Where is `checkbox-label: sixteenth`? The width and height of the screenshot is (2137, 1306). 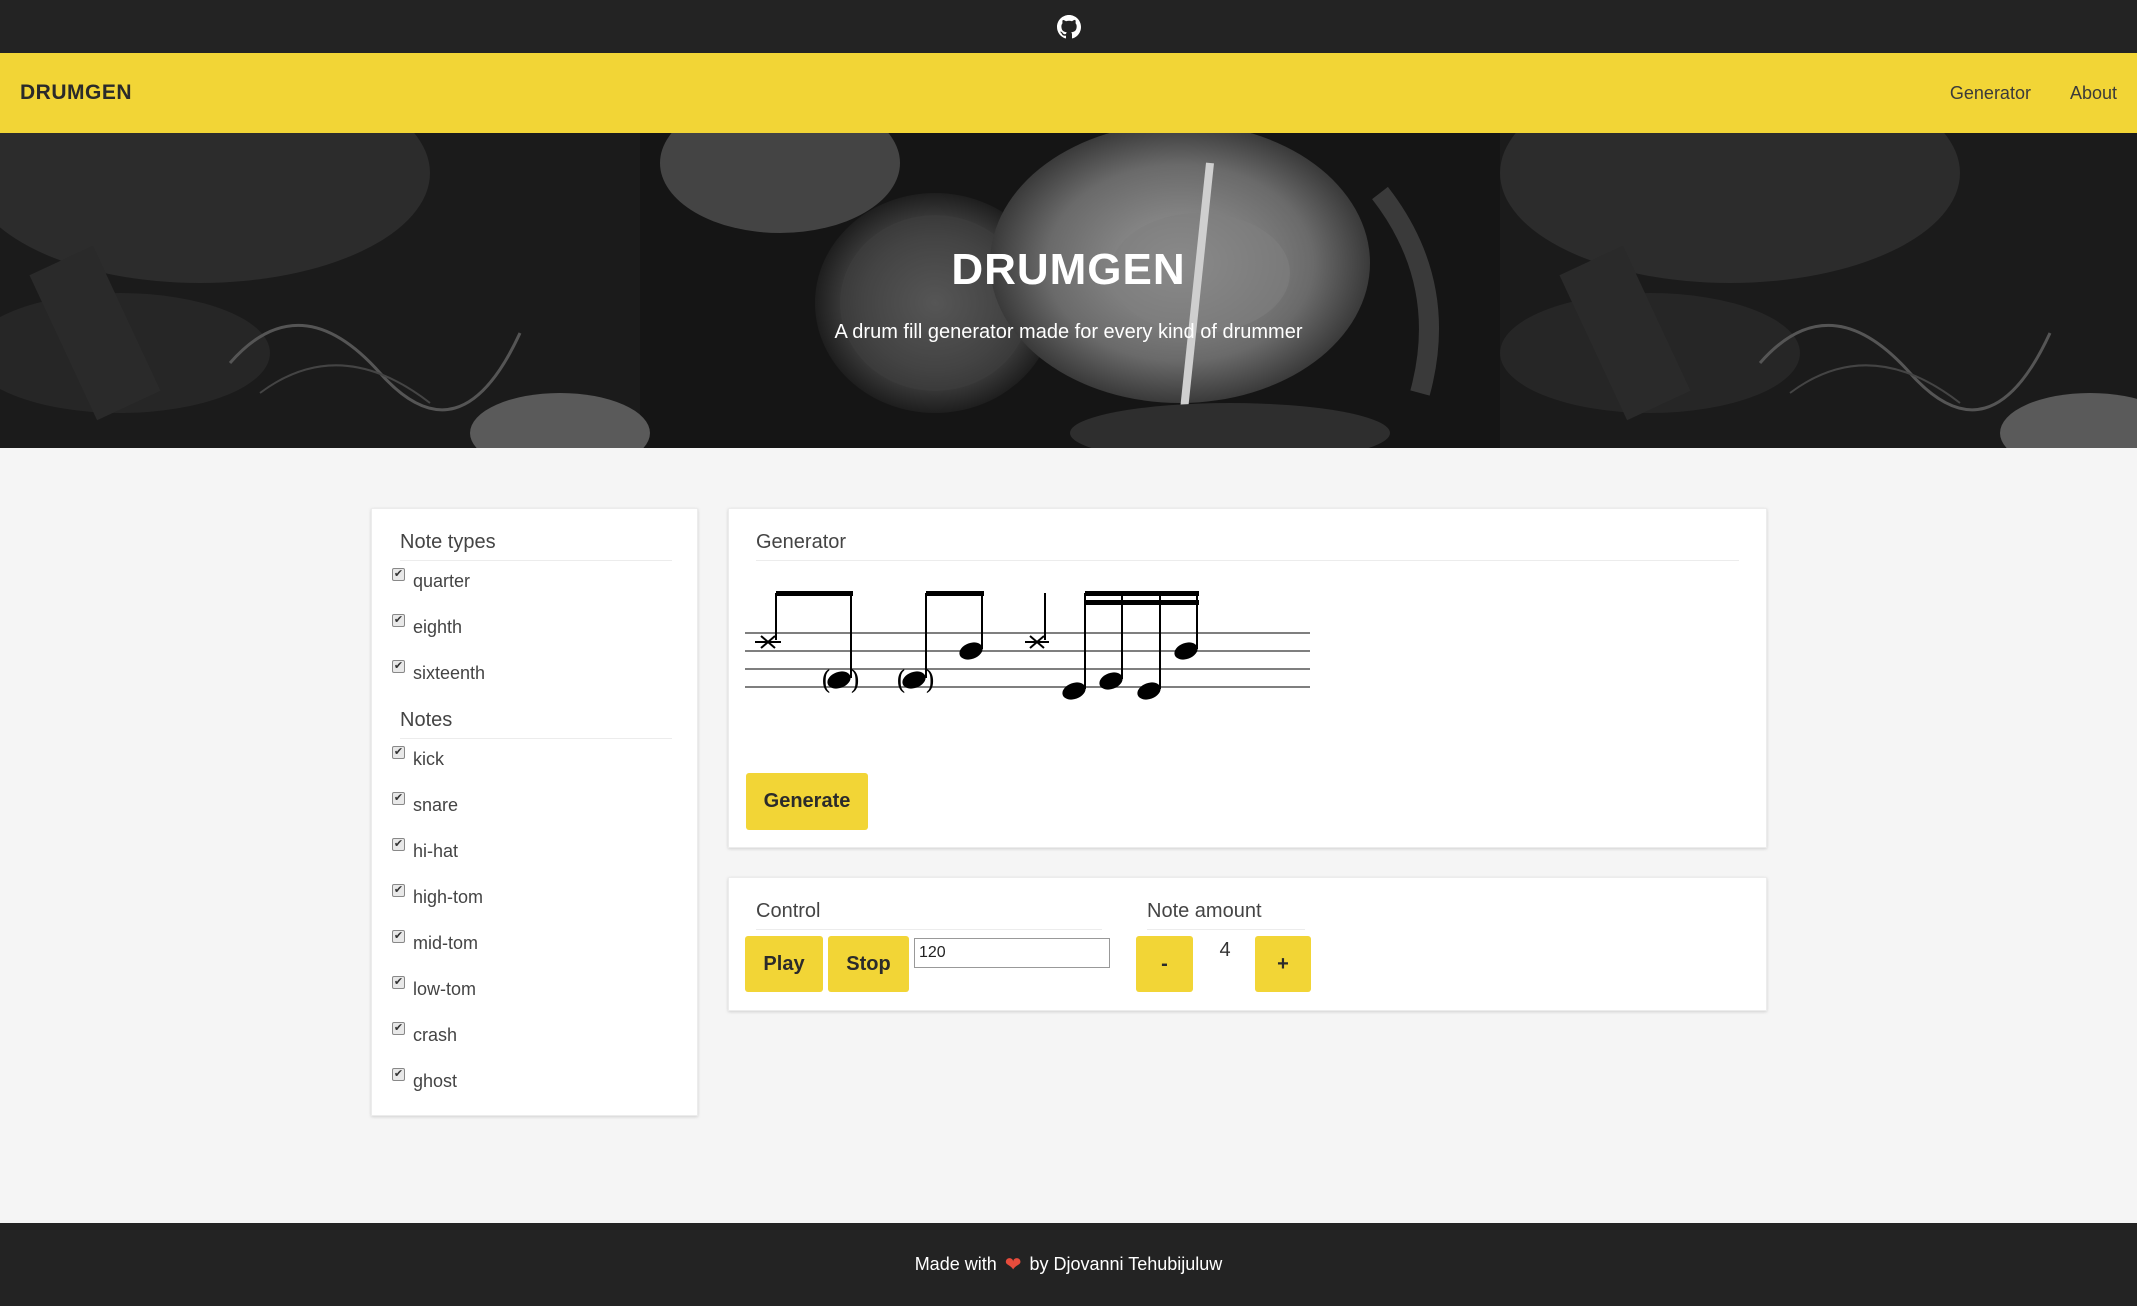
checkbox-label: sixteenth is located at coordinates (449, 673).